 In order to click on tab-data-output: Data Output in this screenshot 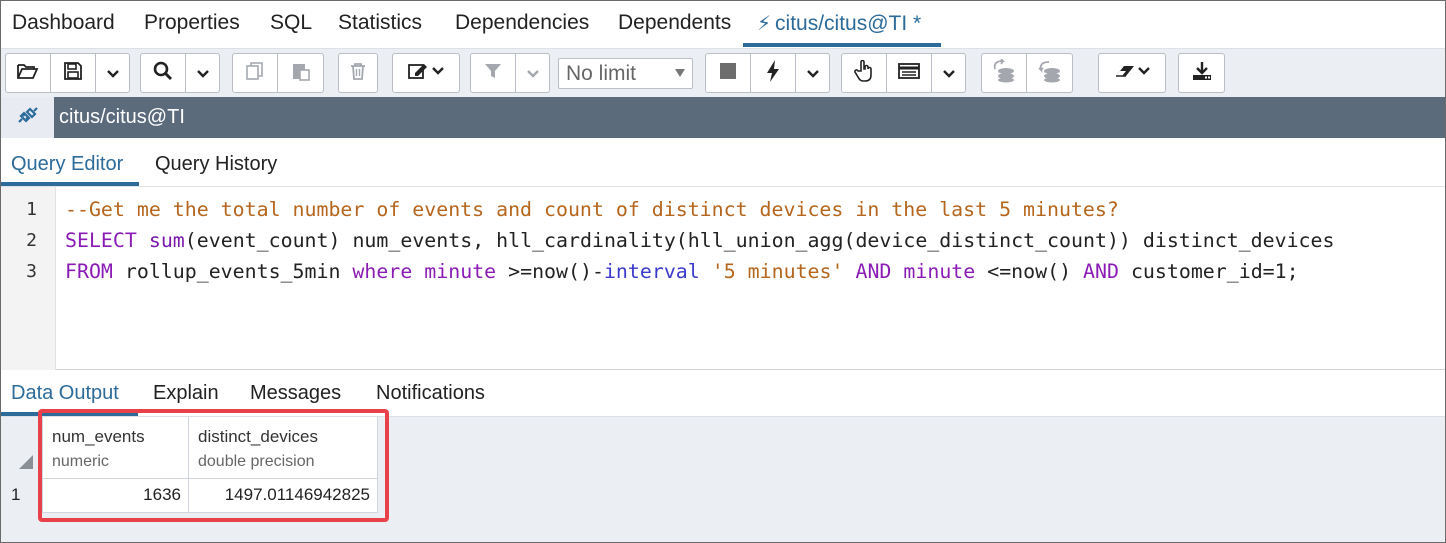, I will do `click(65, 393)`.